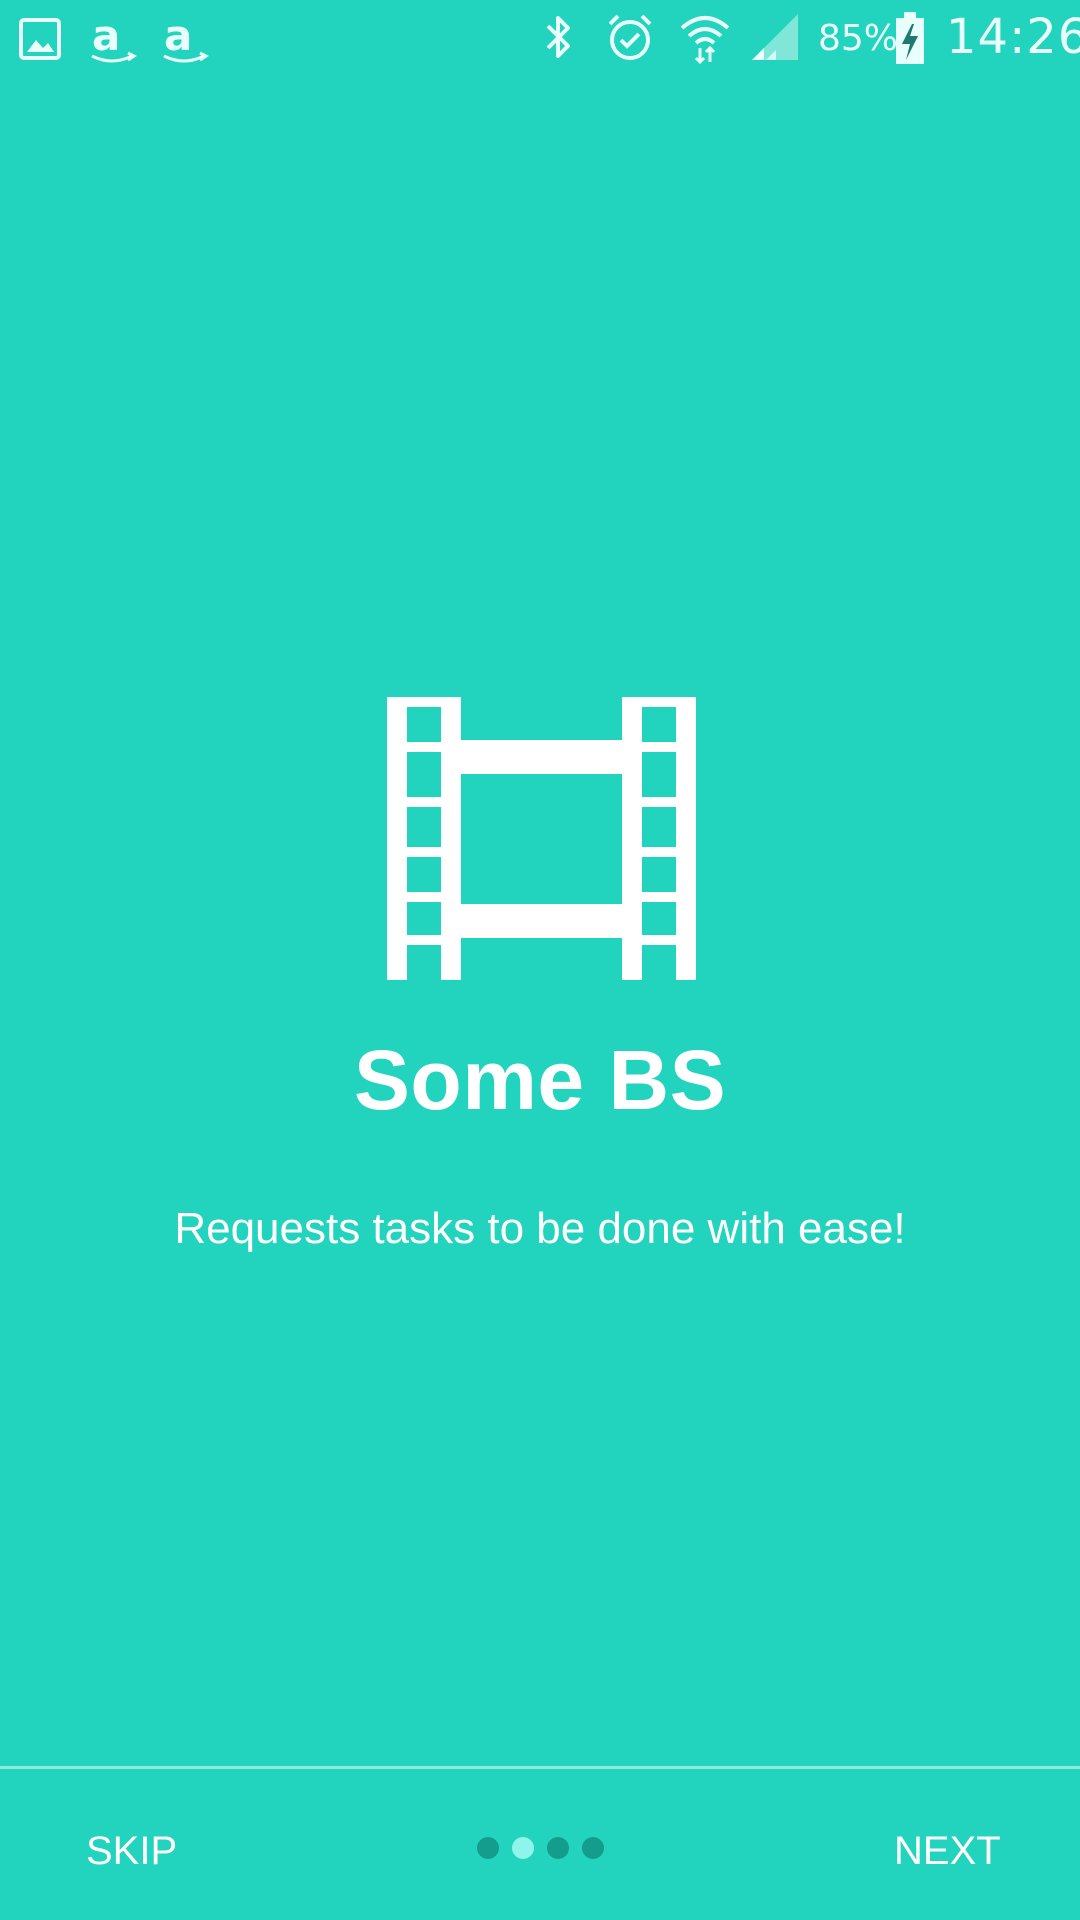 The image size is (1080, 1920). I want to click on cell-signal-icon, so click(776, 38).